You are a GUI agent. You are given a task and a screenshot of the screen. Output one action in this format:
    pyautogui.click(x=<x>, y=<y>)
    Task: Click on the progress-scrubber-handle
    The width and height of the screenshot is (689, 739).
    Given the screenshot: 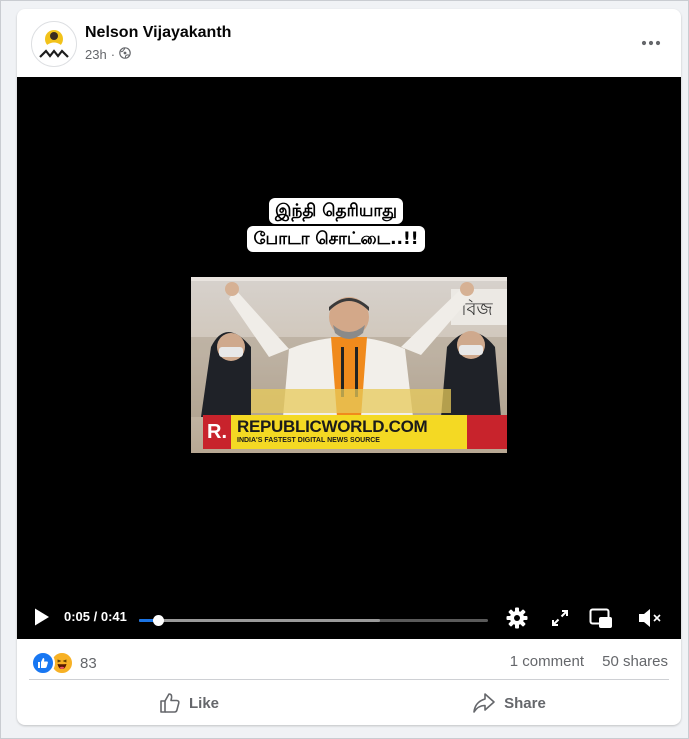 What is the action you would take?
    pyautogui.click(x=158, y=620)
    